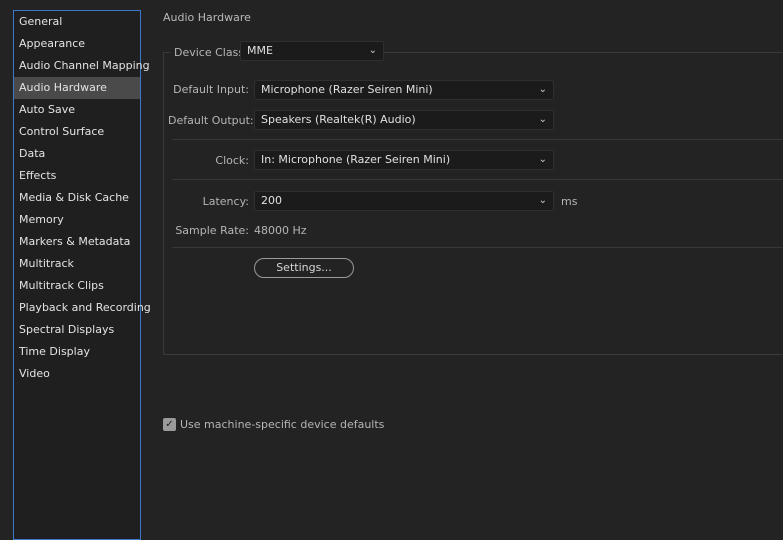 This screenshot has width=783, height=540. Describe the element at coordinates (77, 352) in the screenshot. I see `sidebar-item-time-display: Time Display` at that location.